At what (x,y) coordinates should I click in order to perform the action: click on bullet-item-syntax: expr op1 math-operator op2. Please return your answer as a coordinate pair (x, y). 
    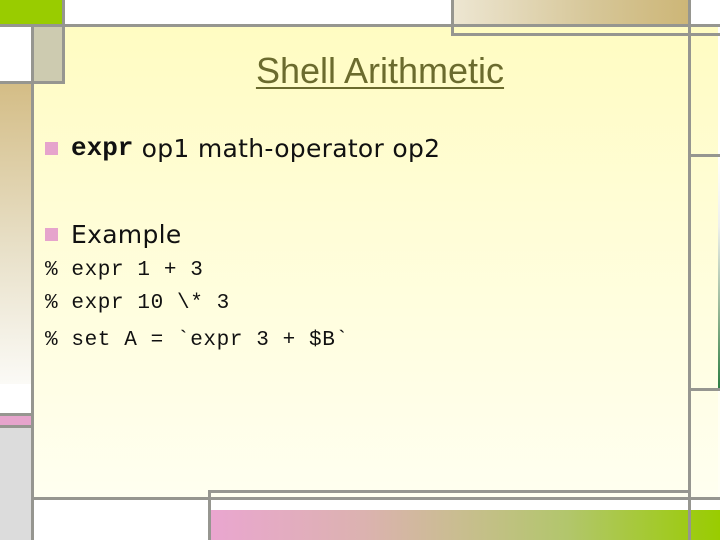
    Looking at the image, I should click on (242, 148).